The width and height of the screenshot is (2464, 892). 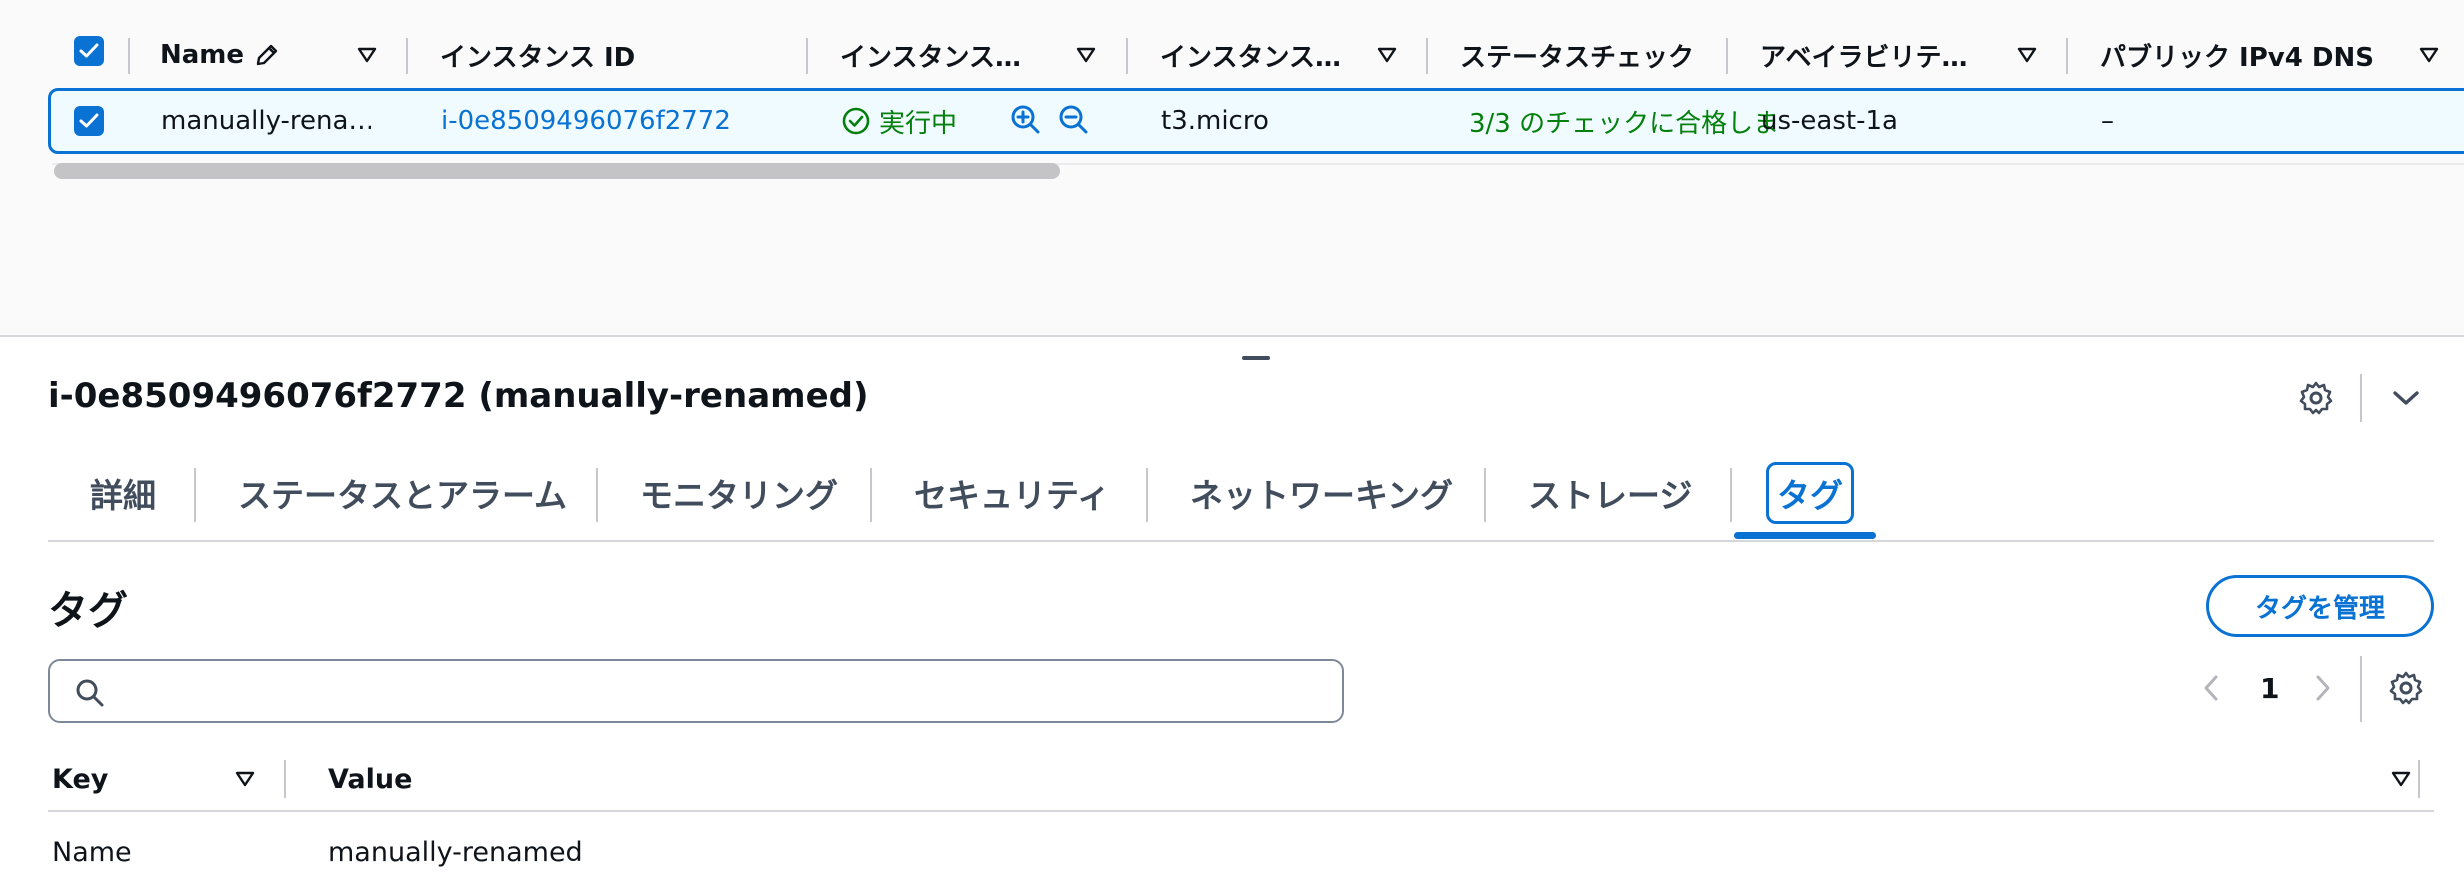 What do you see at coordinates (1012, 493) in the screenshot?
I see `tab-security: セキュリティ` at bounding box center [1012, 493].